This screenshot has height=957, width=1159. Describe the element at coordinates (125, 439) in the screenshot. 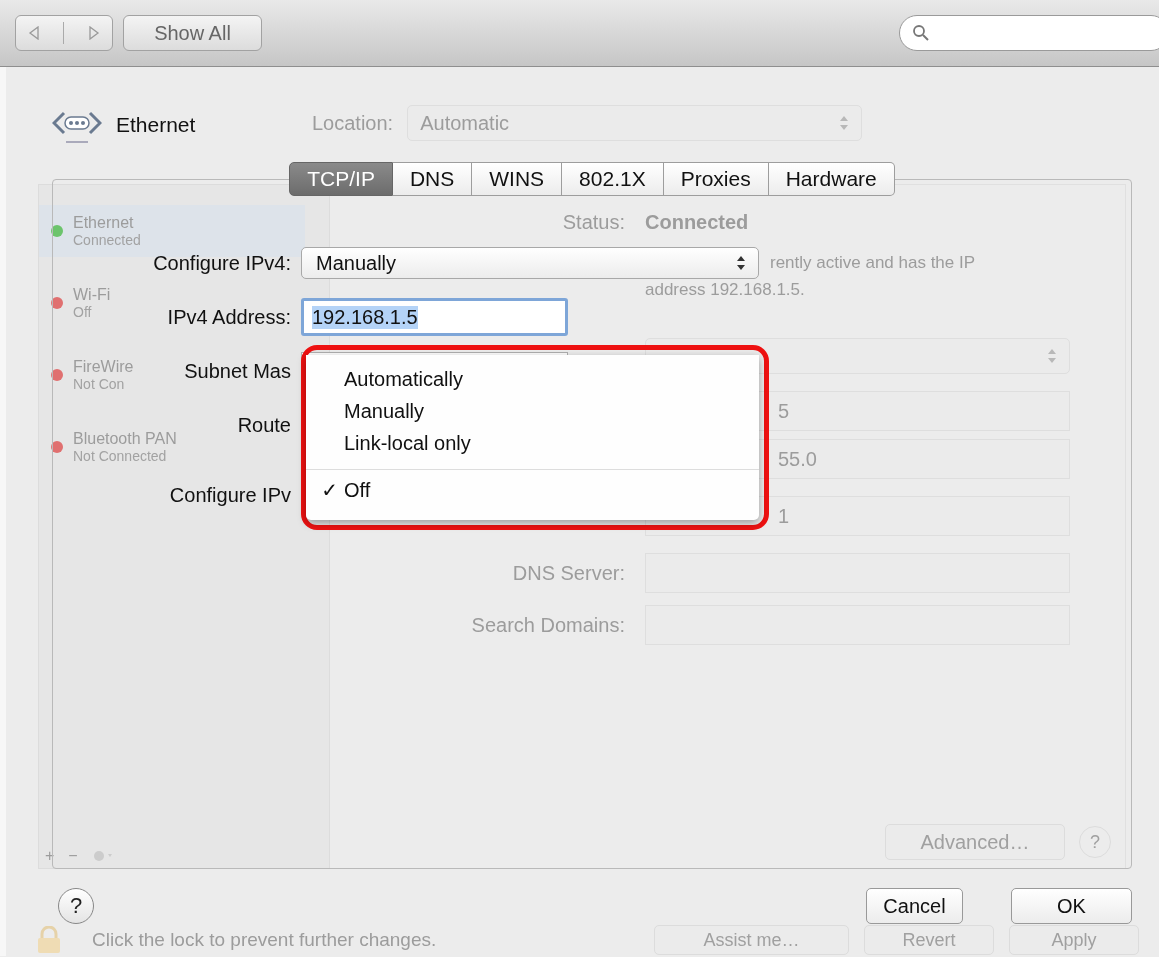

I see `service-name: Bluetooth PAN` at that location.